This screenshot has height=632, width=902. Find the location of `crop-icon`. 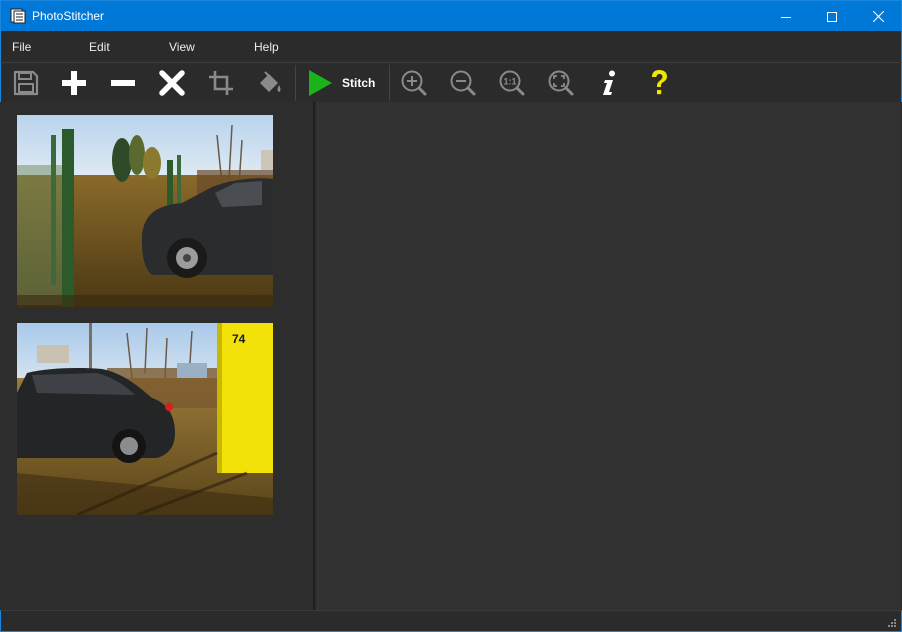

crop-icon is located at coordinates (221, 83).